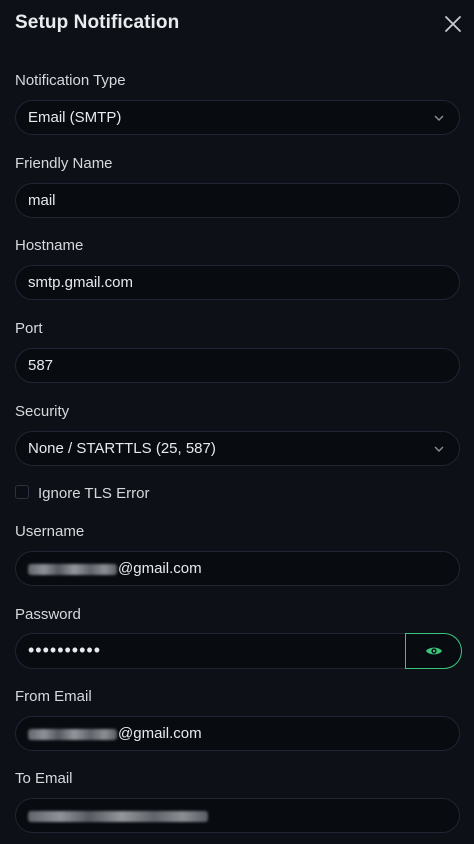  I want to click on port-value: 587, so click(41, 365).